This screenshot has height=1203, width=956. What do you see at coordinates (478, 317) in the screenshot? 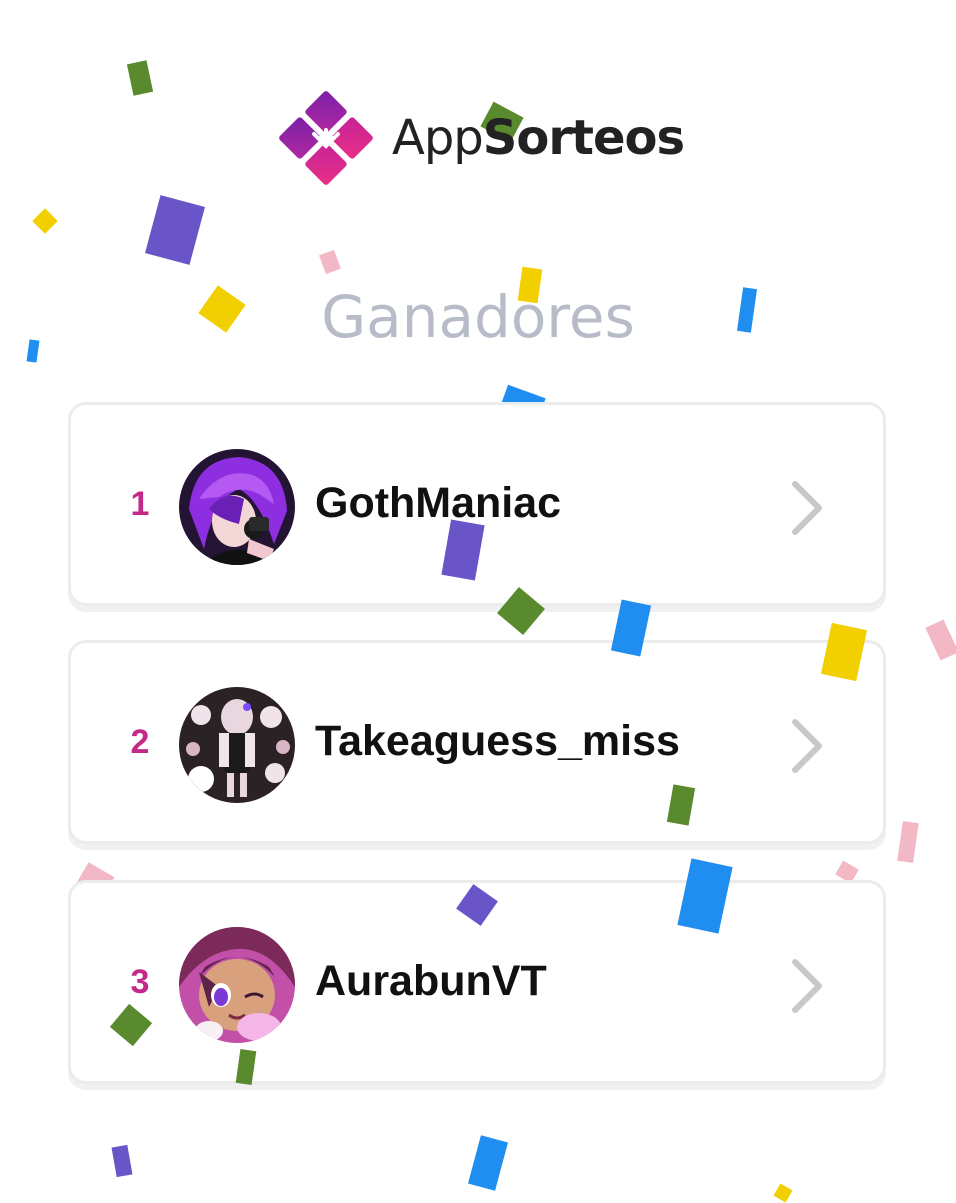
I see `page-title: Ganadores` at bounding box center [478, 317].